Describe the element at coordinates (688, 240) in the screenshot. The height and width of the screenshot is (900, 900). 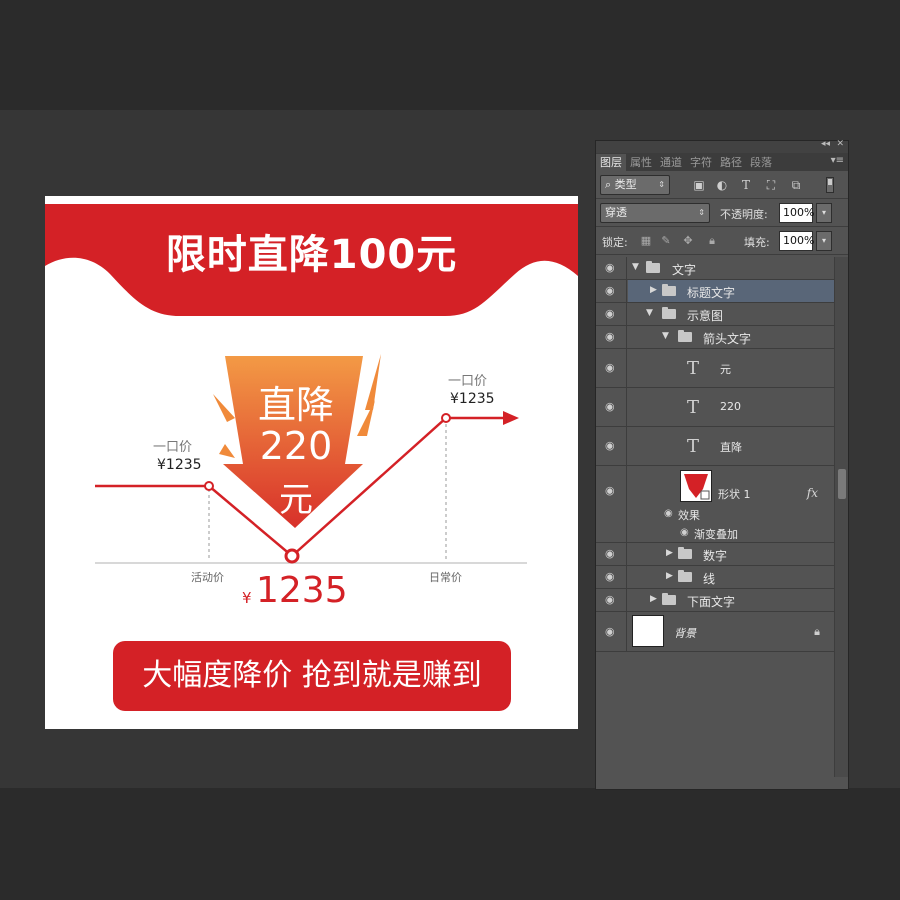
I see `lock-position-icon: ✥` at that location.